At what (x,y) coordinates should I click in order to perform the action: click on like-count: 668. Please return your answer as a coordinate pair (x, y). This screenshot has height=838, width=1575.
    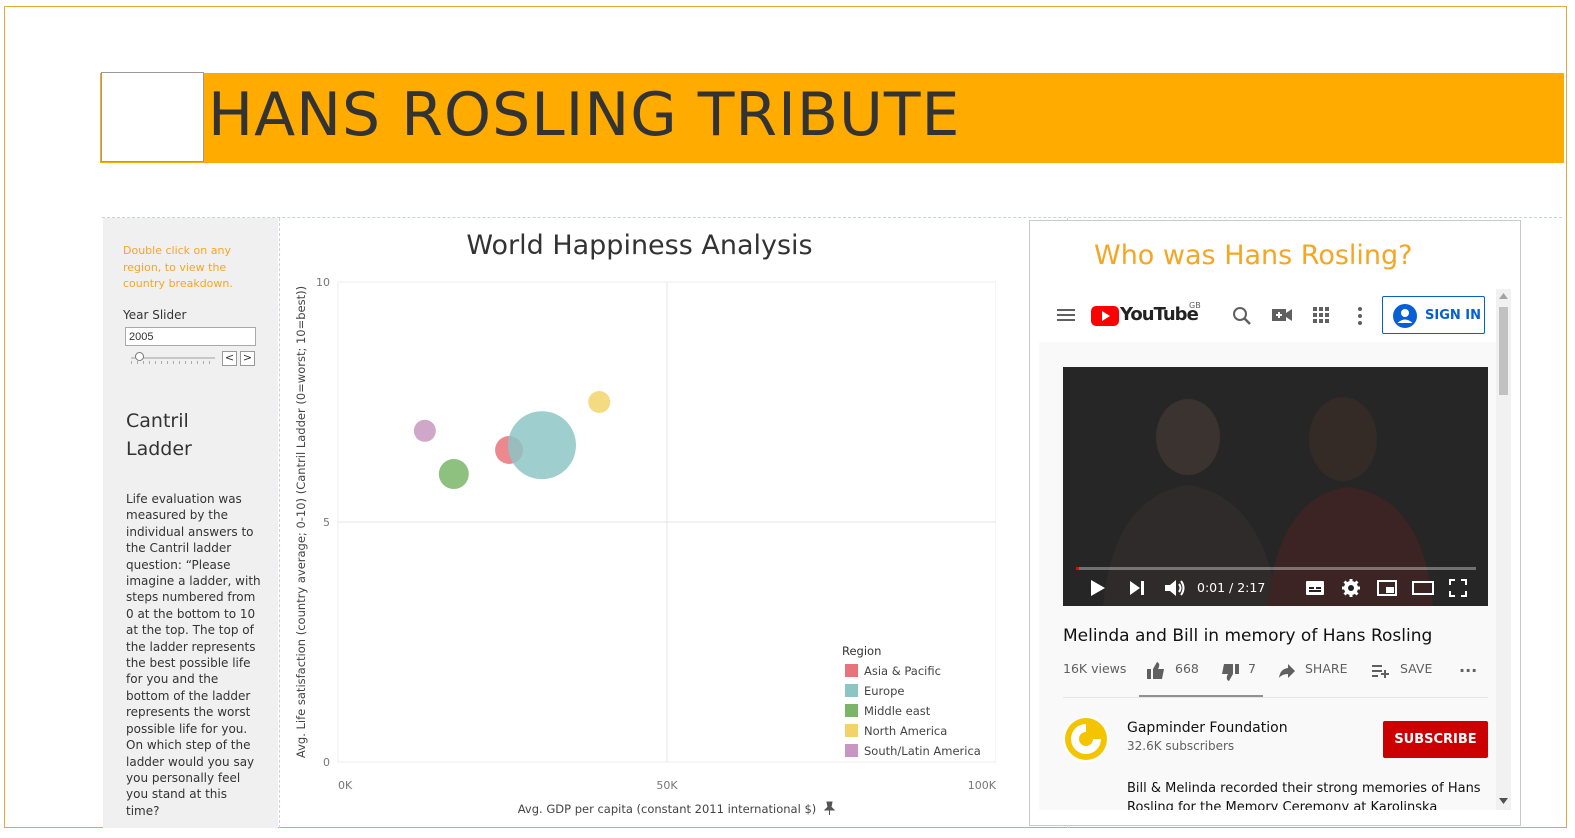
    Looking at the image, I should click on (1187, 668).